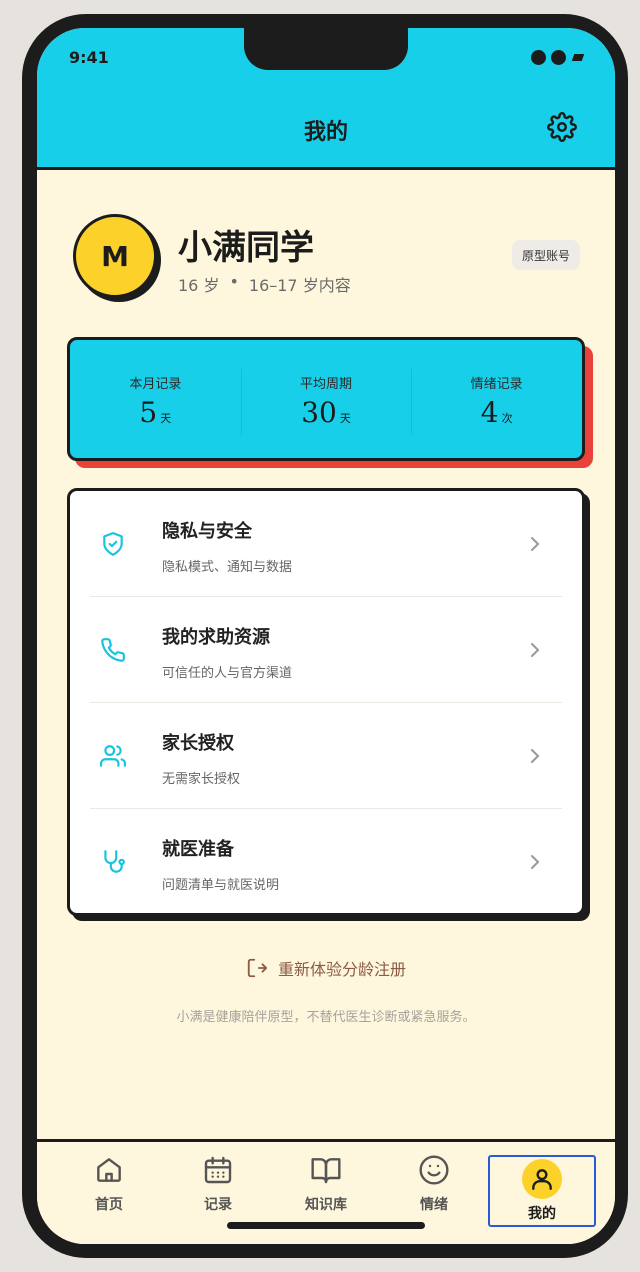  Describe the element at coordinates (542, 1214) in the screenshot. I see `tab-label: 我的` at that location.